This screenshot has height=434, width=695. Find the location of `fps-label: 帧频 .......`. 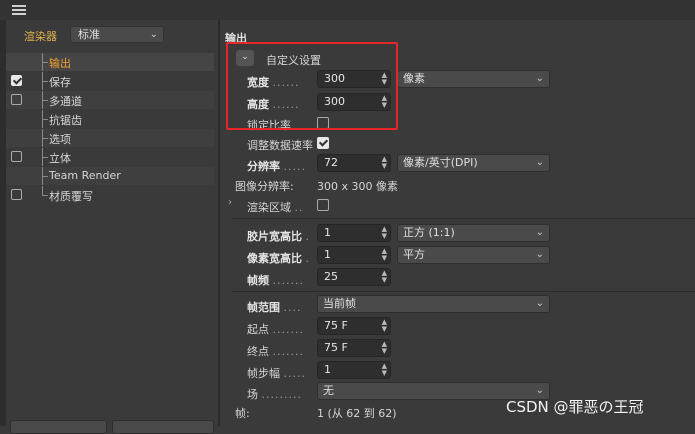

fps-label: 帧频 ....... is located at coordinates (275, 280).